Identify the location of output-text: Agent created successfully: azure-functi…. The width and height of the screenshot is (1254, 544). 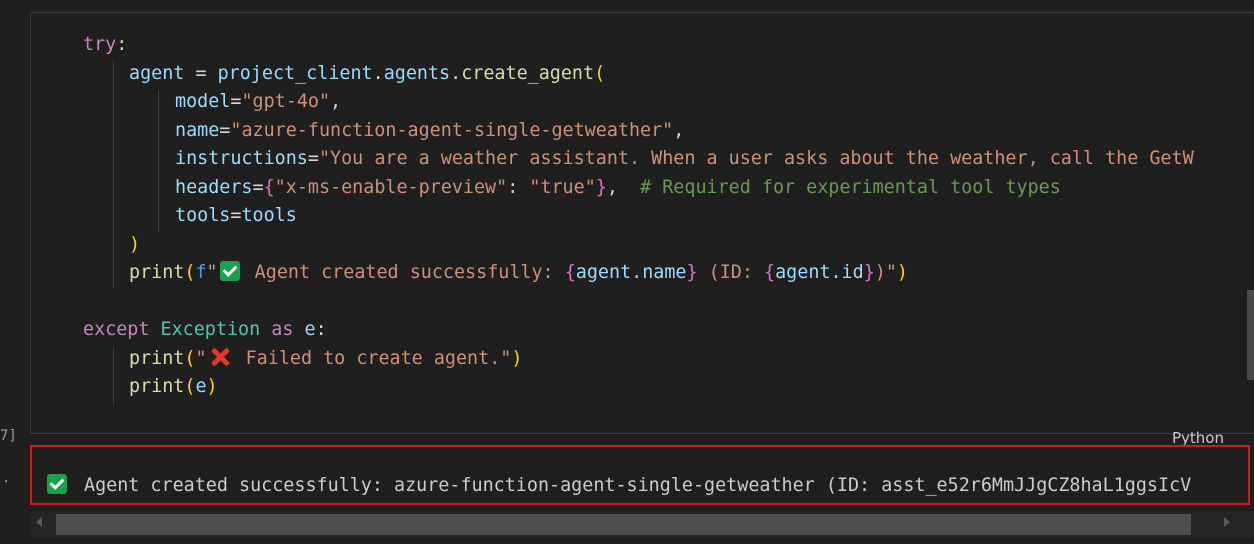
(638, 485).